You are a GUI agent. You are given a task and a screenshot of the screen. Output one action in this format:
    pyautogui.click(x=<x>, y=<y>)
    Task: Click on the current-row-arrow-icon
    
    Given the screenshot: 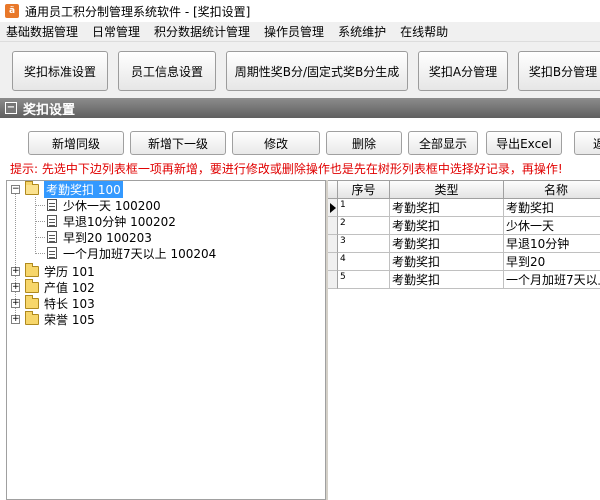 What is the action you would take?
    pyautogui.click(x=333, y=208)
    